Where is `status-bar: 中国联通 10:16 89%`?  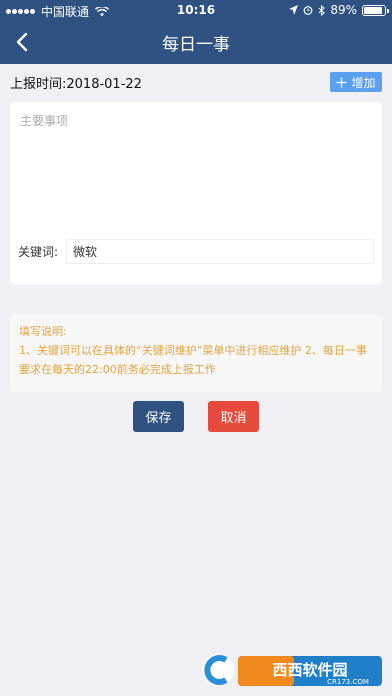 status-bar: 中国联通 10:16 89% is located at coordinates (196, 10).